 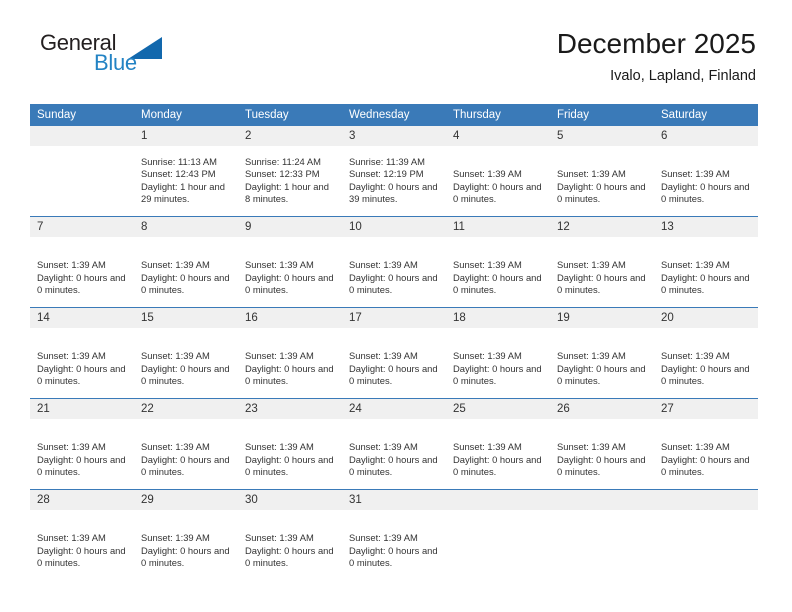 I want to click on day-number: 19, so click(x=602, y=318).